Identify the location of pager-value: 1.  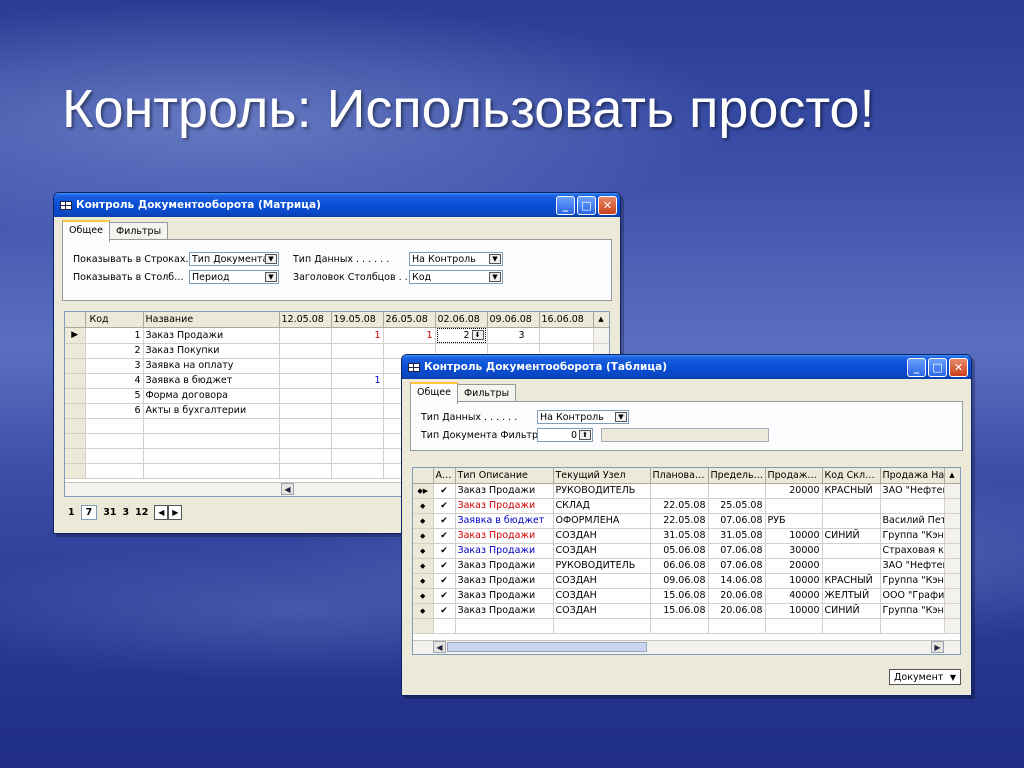
(71, 512).